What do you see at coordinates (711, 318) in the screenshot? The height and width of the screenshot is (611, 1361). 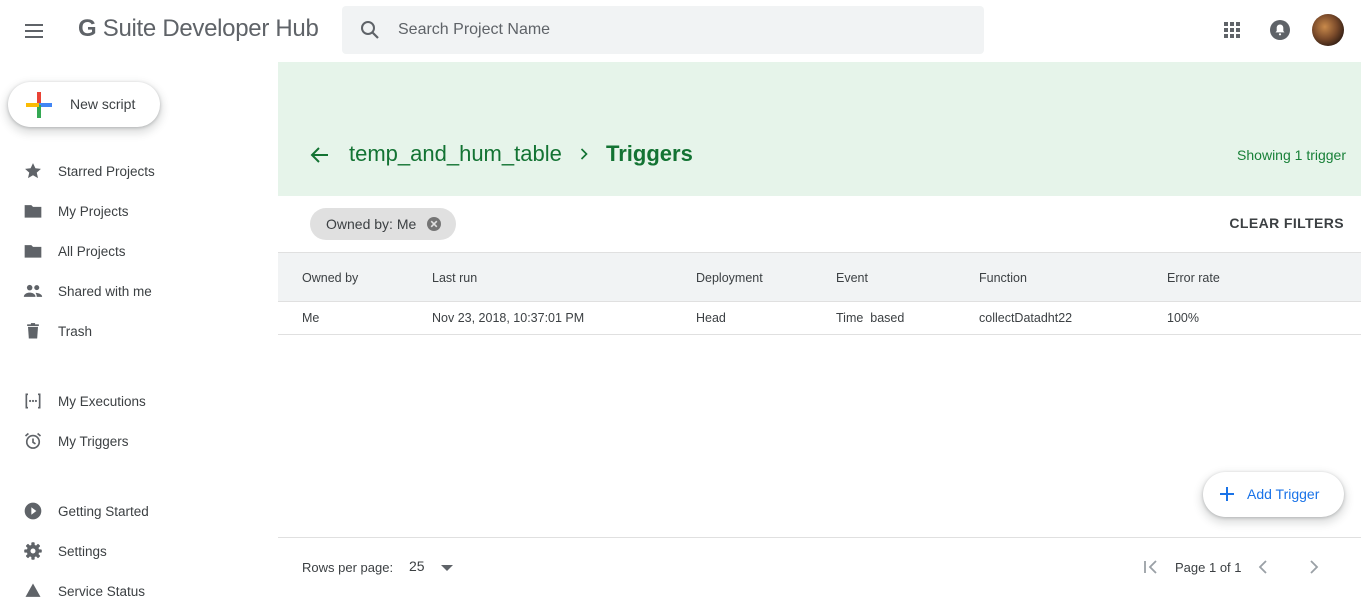 I see `cell-deployment: Head` at bounding box center [711, 318].